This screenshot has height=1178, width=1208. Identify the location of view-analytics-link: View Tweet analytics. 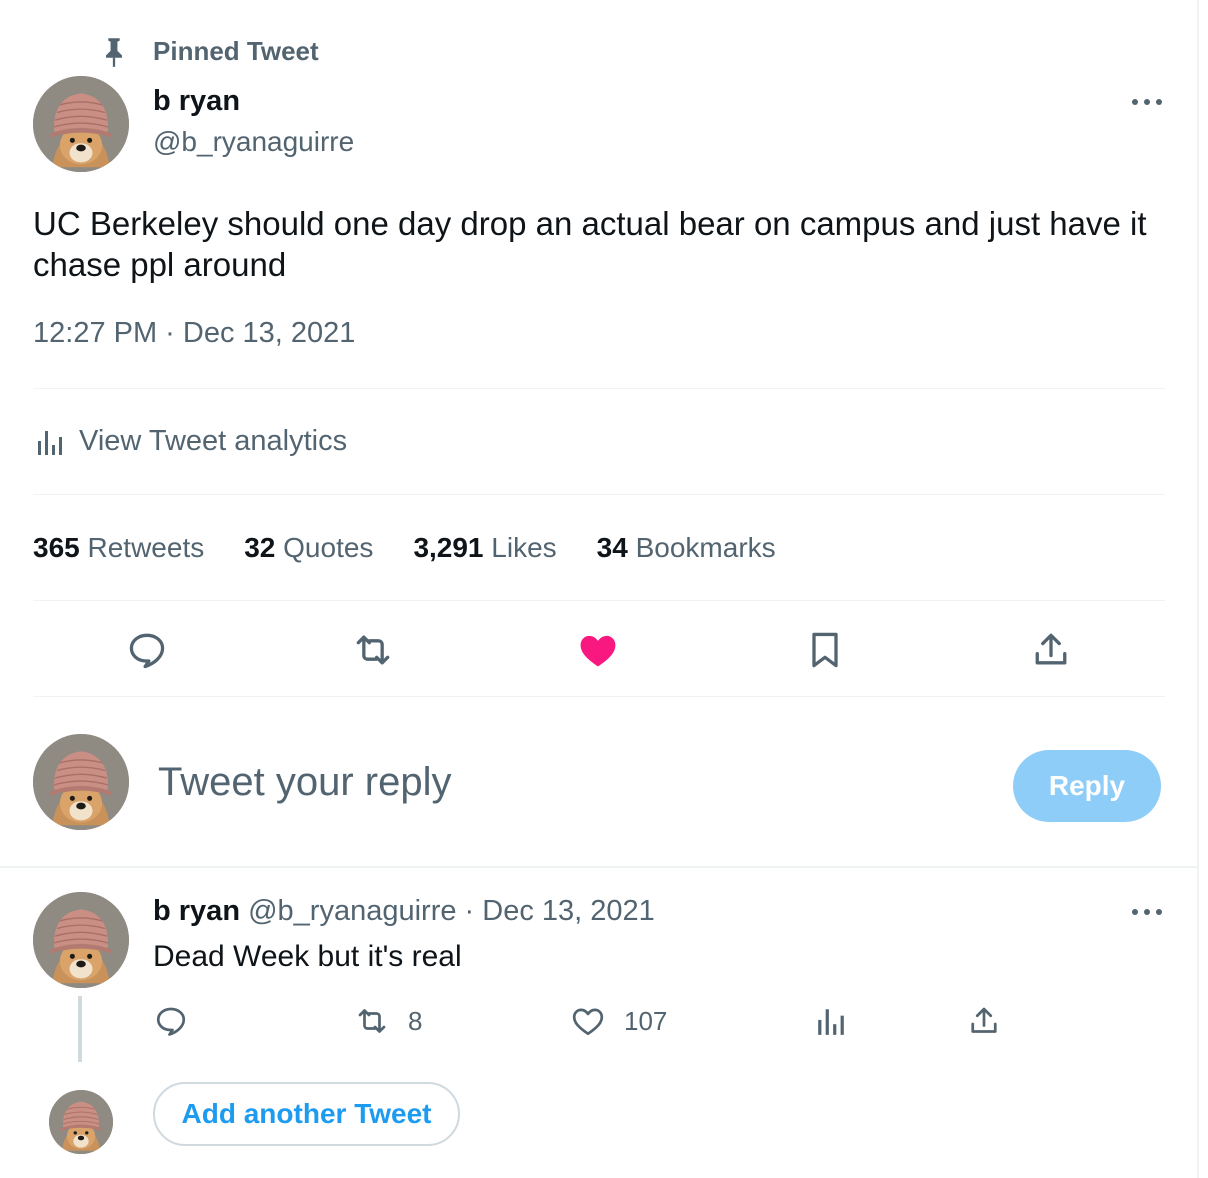
(191, 441).